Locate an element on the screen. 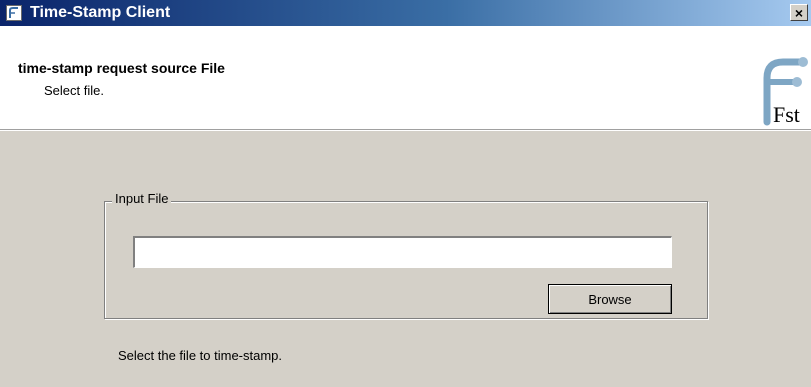 This screenshot has height=387, width=811. close-button: × is located at coordinates (799, 12).